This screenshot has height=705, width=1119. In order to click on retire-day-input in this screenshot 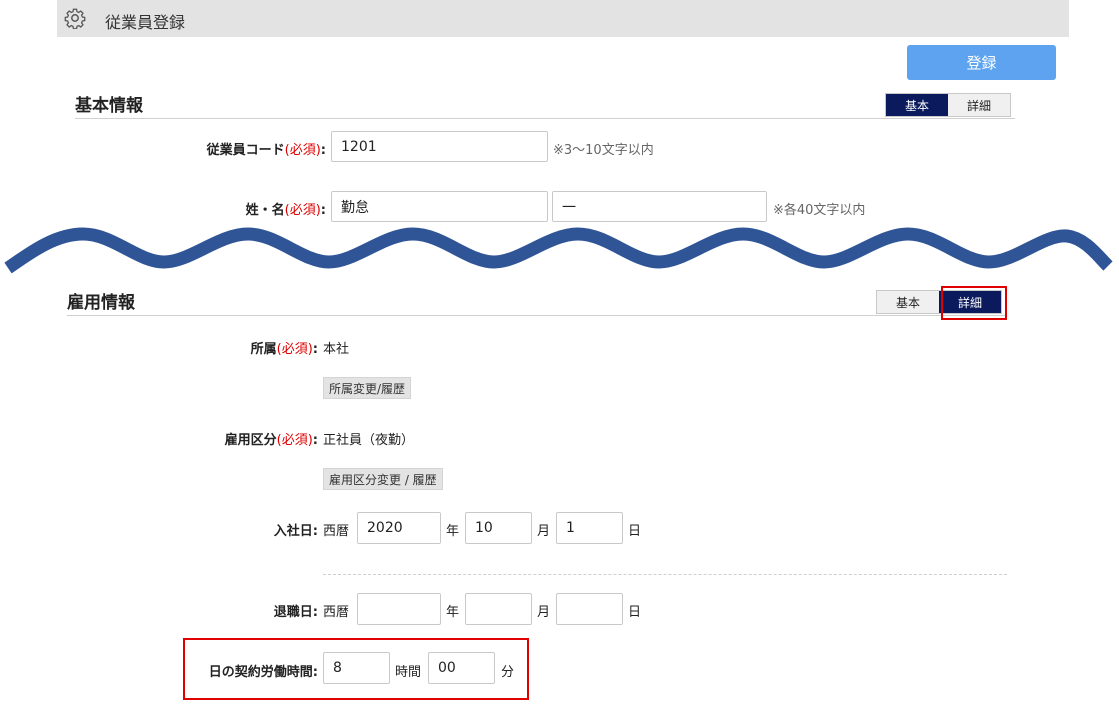, I will do `click(589, 609)`.